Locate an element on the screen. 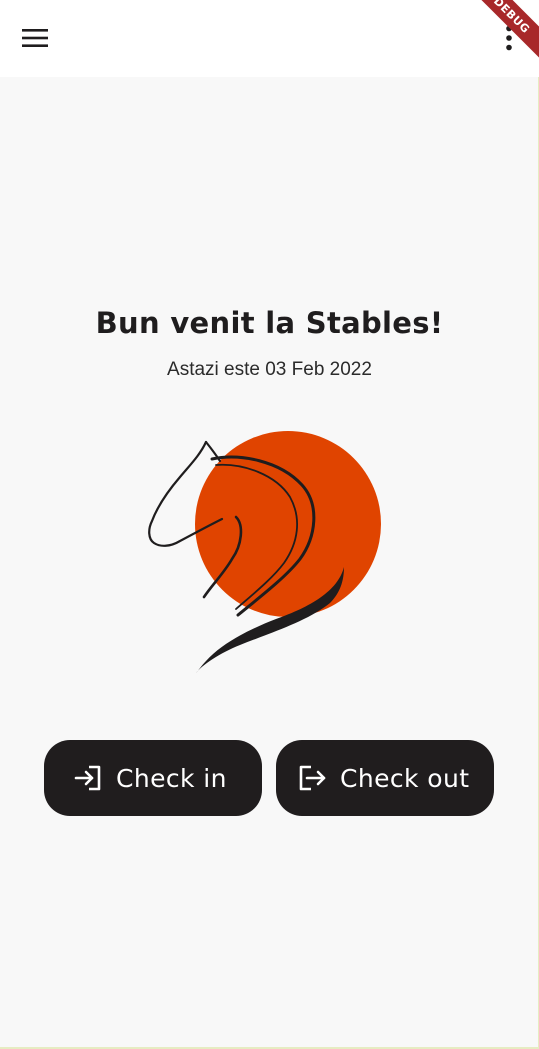  check-out-button: Check out is located at coordinates (385, 778).